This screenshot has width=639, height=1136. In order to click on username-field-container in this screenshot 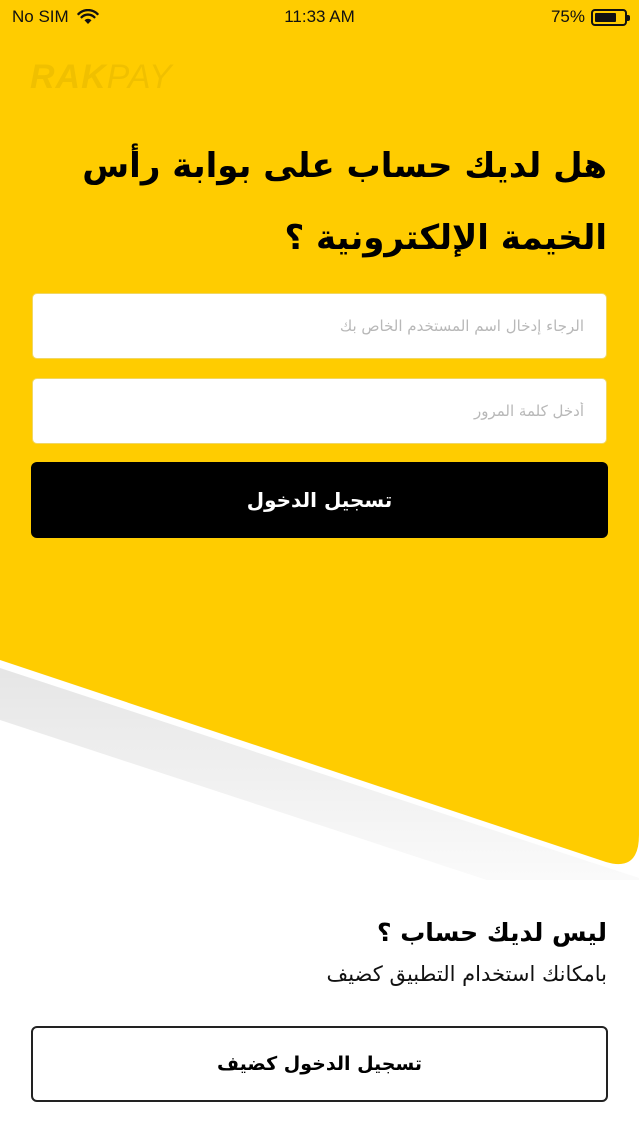, I will do `click(319, 326)`.